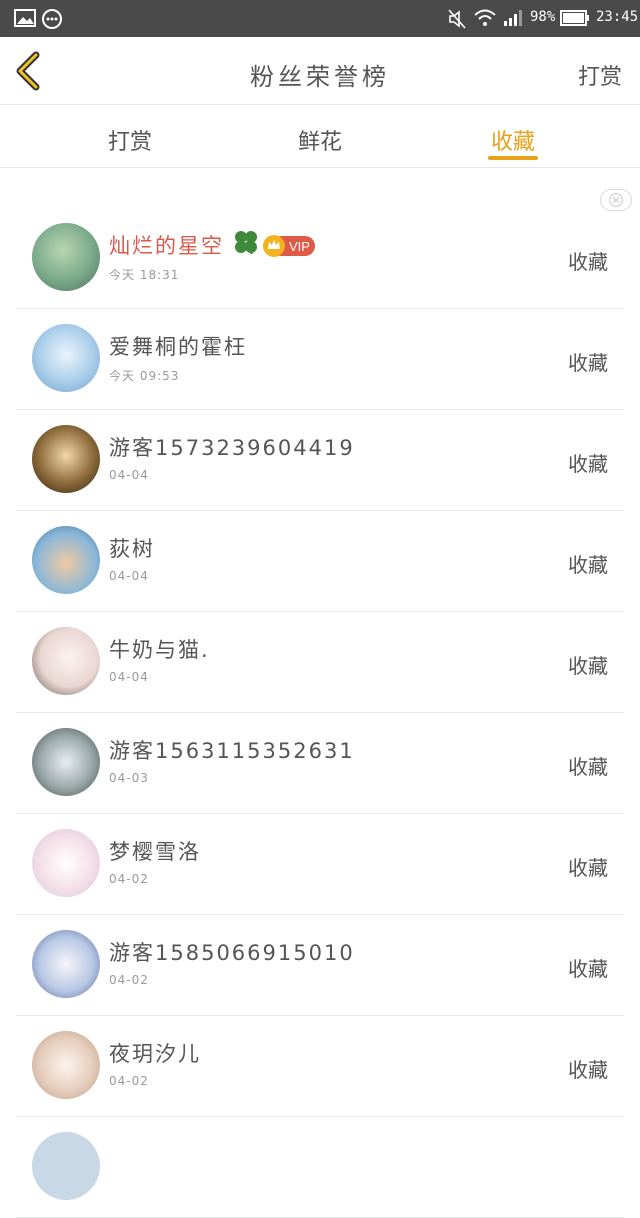  I want to click on more-icon, so click(52, 19).